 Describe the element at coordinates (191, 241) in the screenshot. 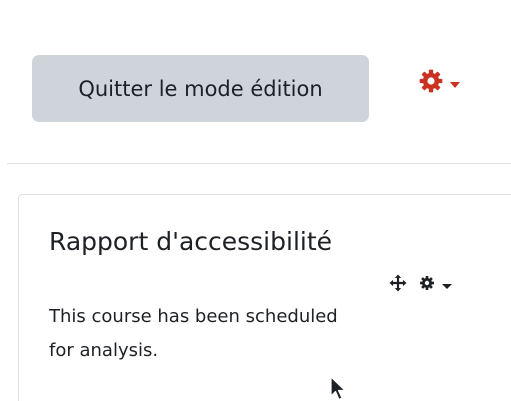

I see `block-title: Rapport d'accessibilité` at that location.